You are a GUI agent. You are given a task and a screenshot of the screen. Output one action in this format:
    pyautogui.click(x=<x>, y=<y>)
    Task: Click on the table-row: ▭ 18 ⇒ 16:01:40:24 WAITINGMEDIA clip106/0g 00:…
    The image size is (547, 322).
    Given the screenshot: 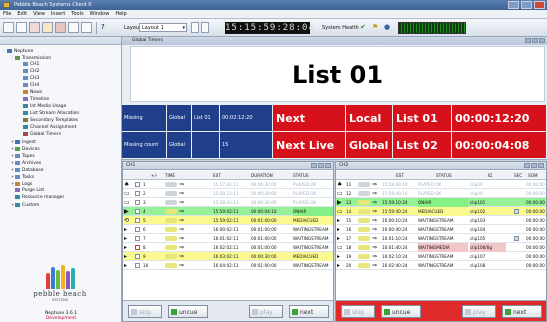 What is the action you would take?
    pyautogui.click(x=441, y=247)
    